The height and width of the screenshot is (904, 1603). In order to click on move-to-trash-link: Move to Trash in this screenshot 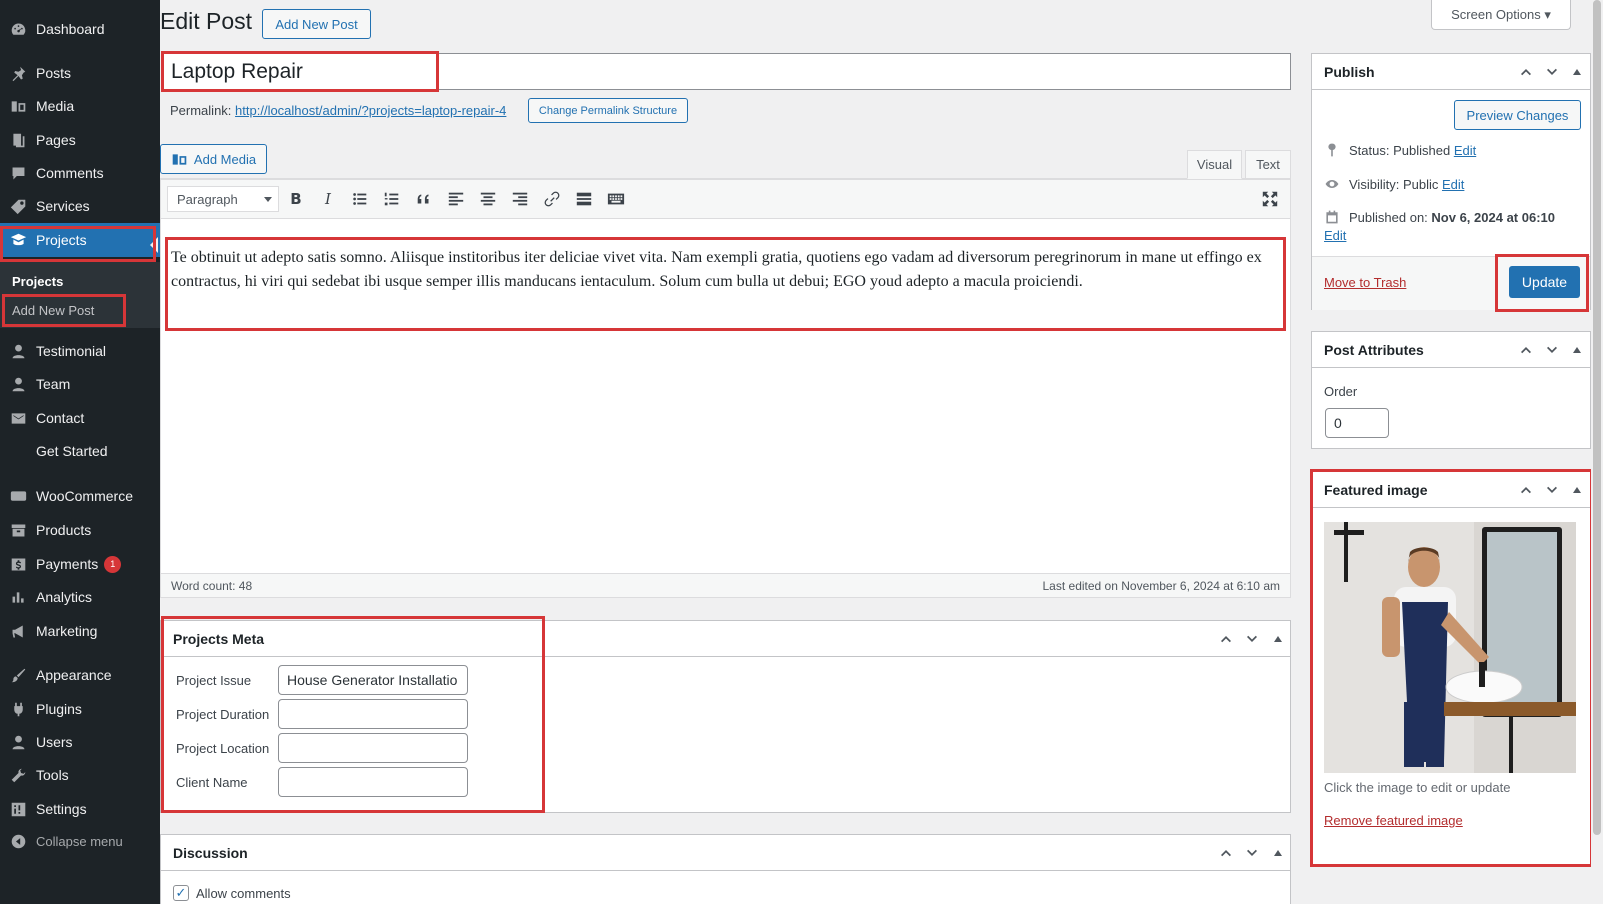, I will do `click(1365, 282)`.